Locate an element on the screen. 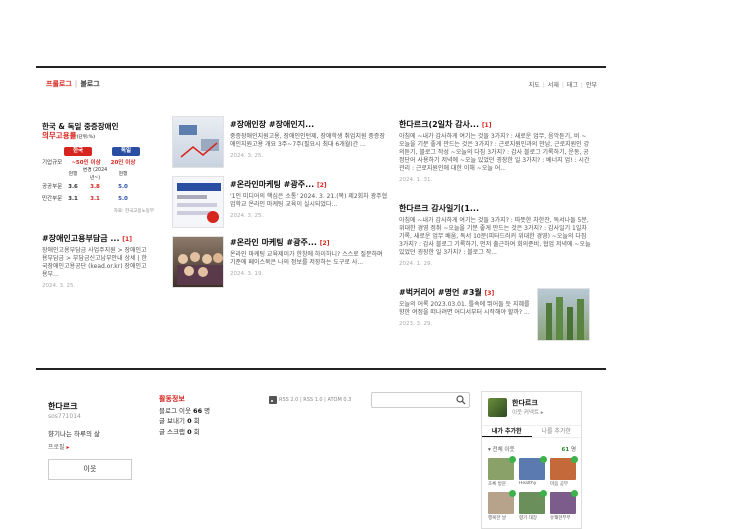  rss-icon is located at coordinates (273, 400).